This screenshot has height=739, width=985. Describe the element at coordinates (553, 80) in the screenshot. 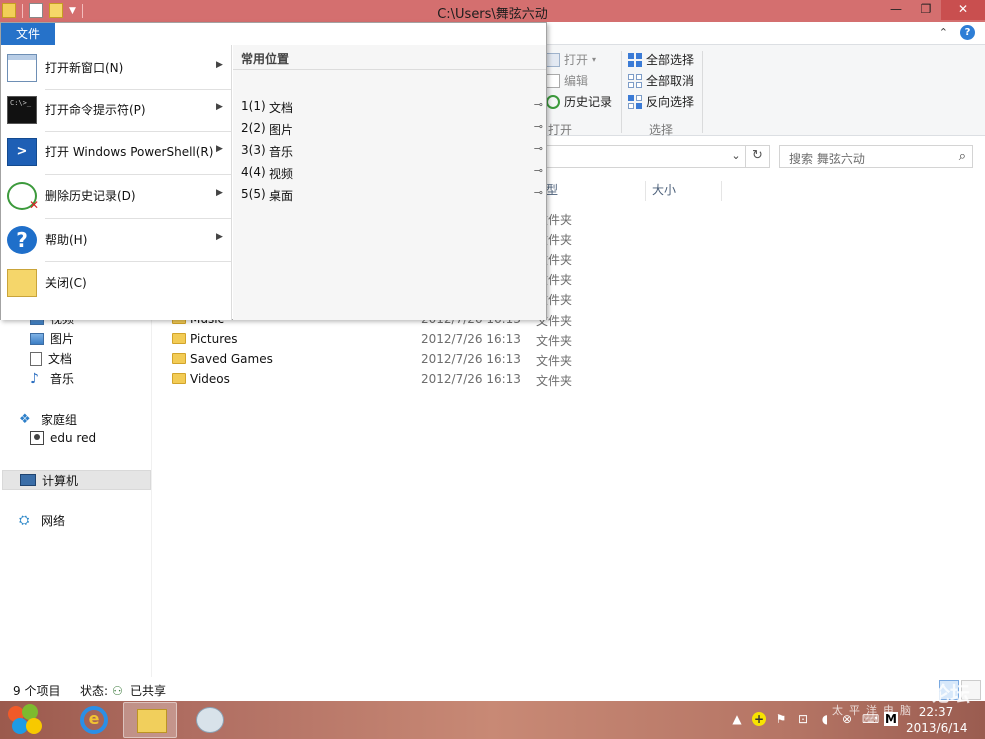

I see `edit-icon` at that location.